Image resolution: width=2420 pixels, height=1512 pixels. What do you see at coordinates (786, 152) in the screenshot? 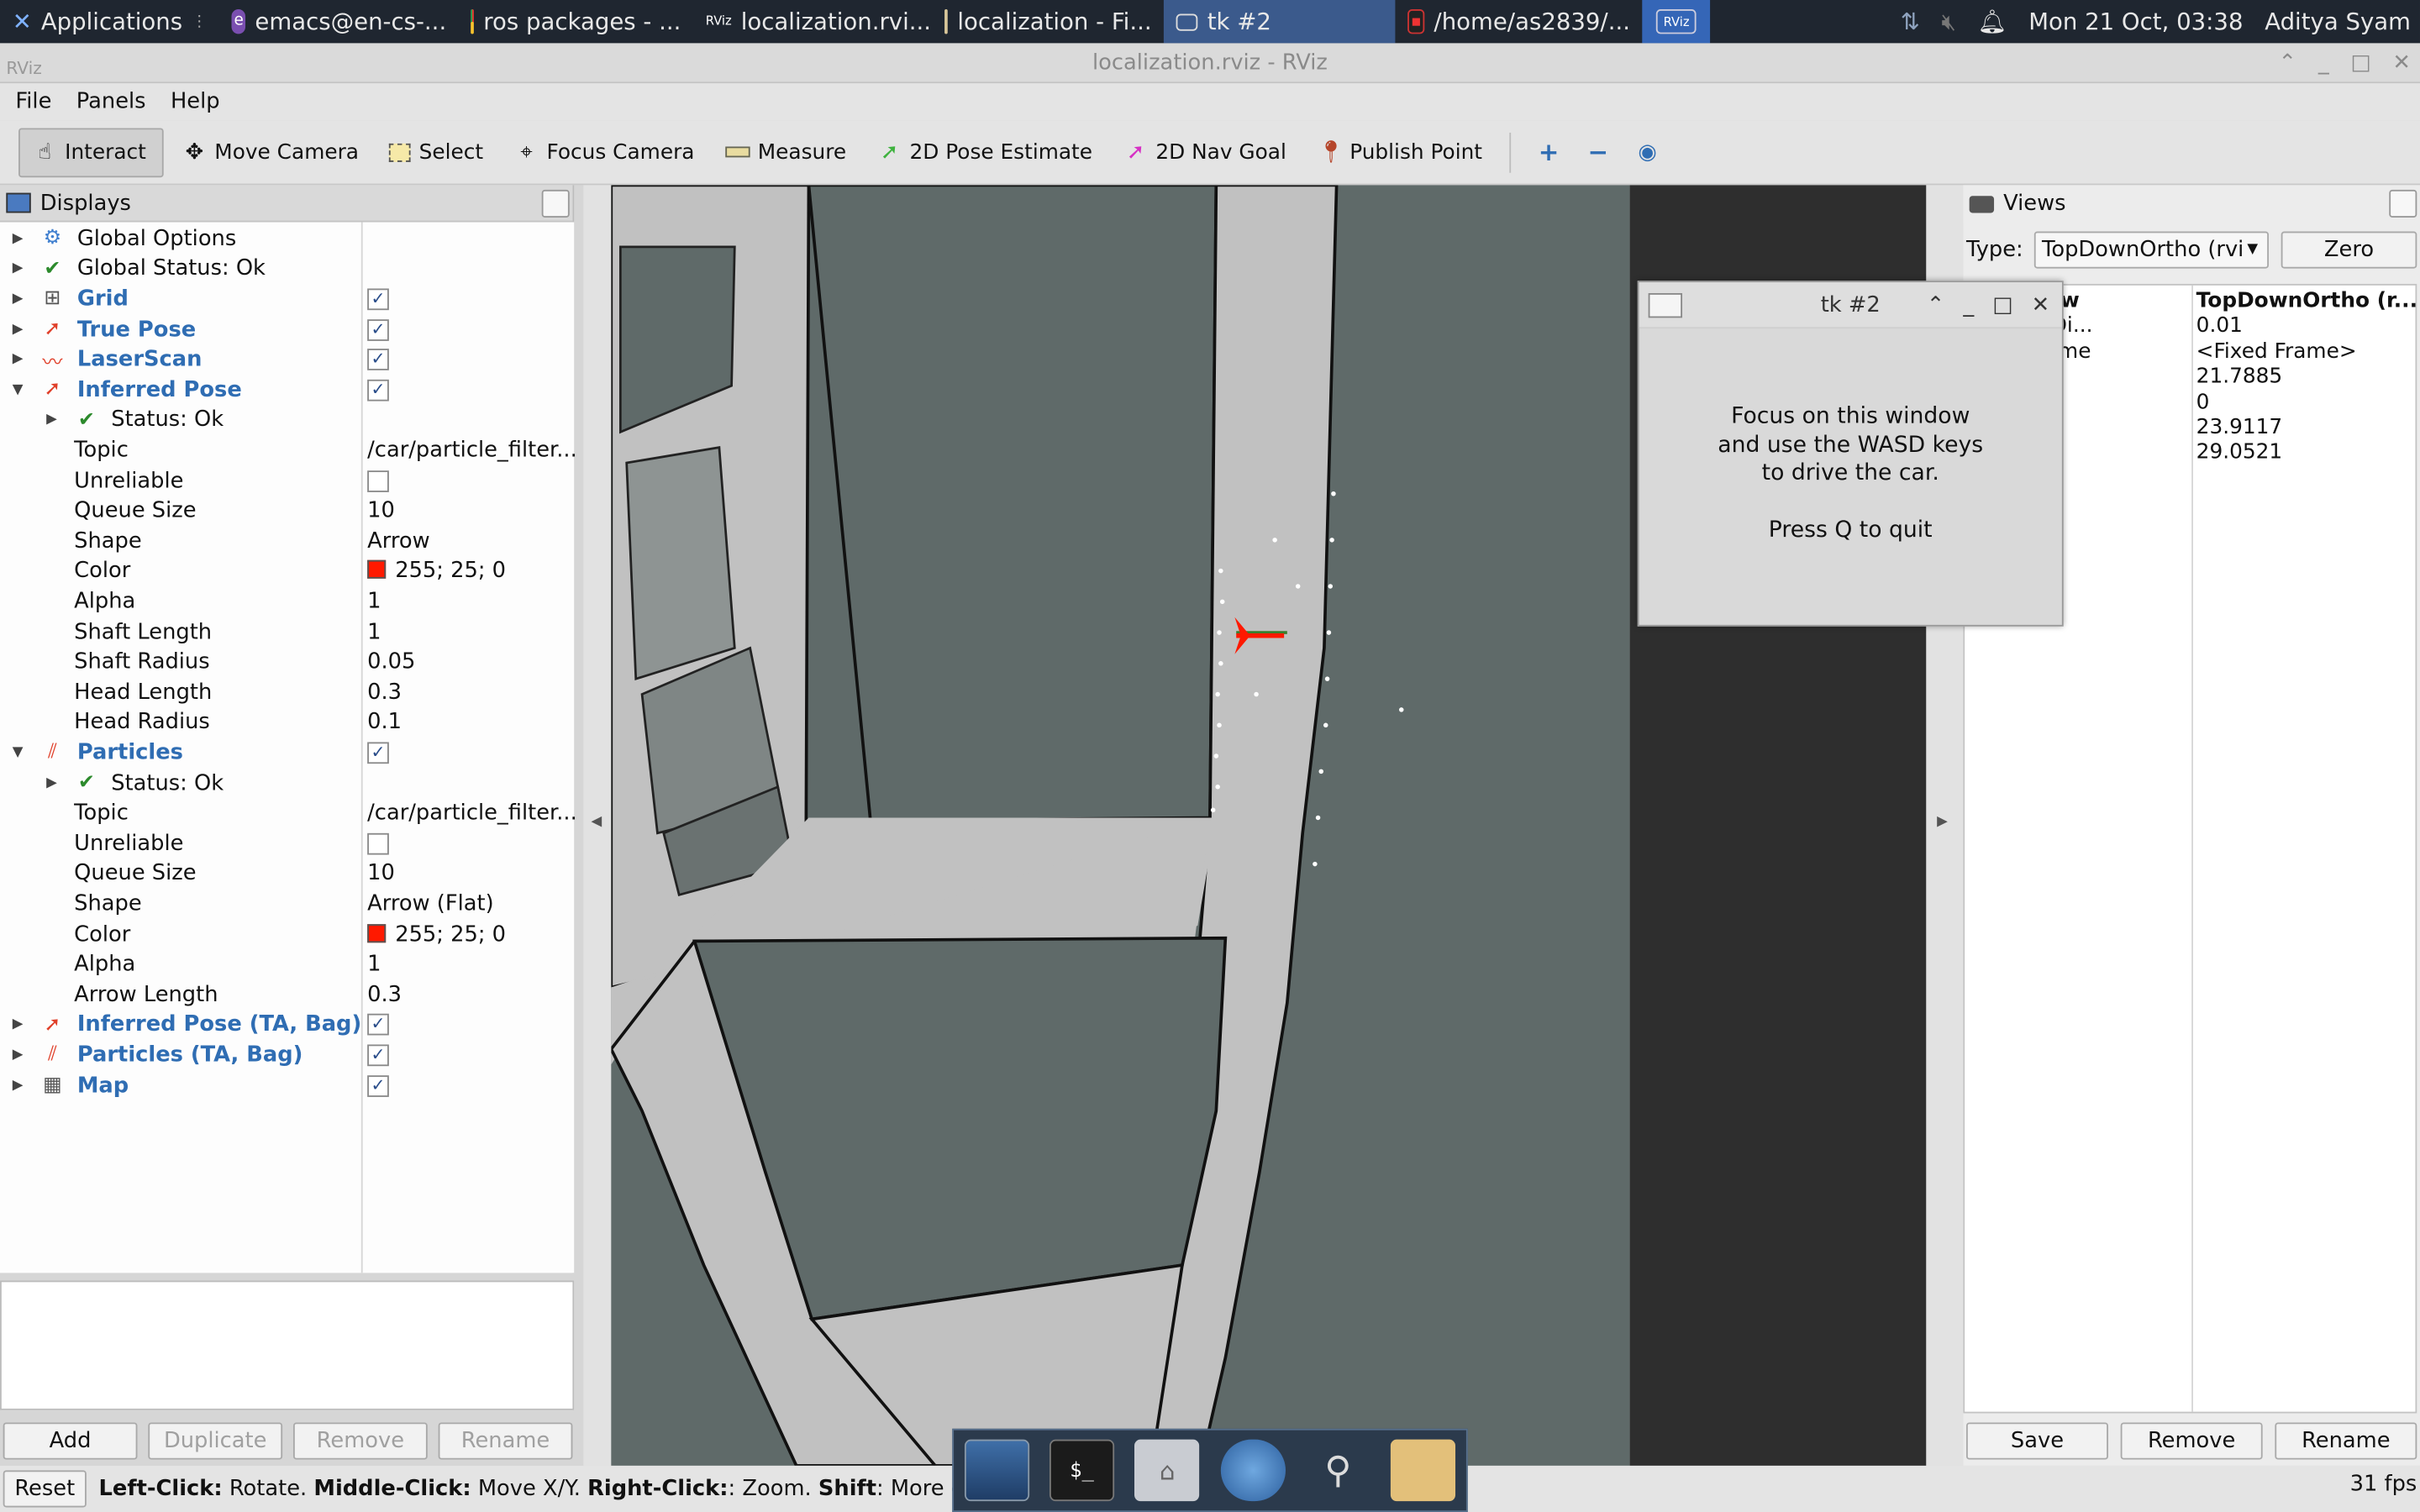
I see `measure-tool-button: Measure` at bounding box center [786, 152].